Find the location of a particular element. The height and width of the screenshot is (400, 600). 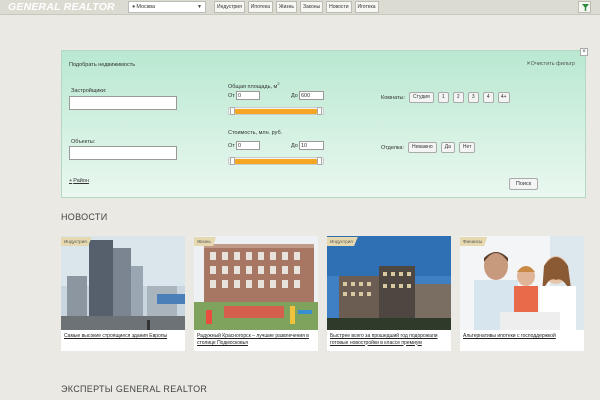

finish-filter: Отделка: Неважно Да Нет is located at coordinates (428, 147).